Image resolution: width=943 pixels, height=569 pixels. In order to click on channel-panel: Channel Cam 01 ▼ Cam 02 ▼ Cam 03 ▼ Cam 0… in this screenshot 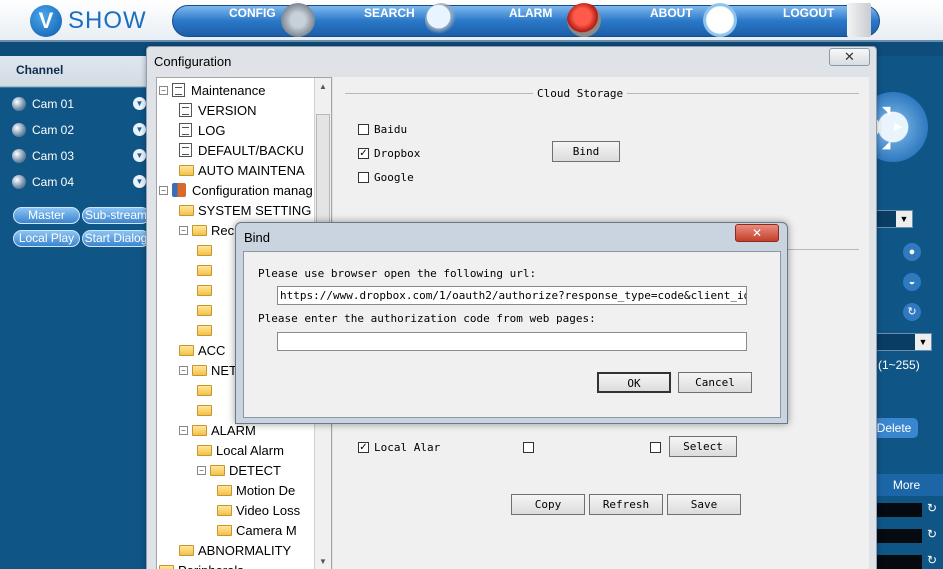, I will do `click(75, 312)`.